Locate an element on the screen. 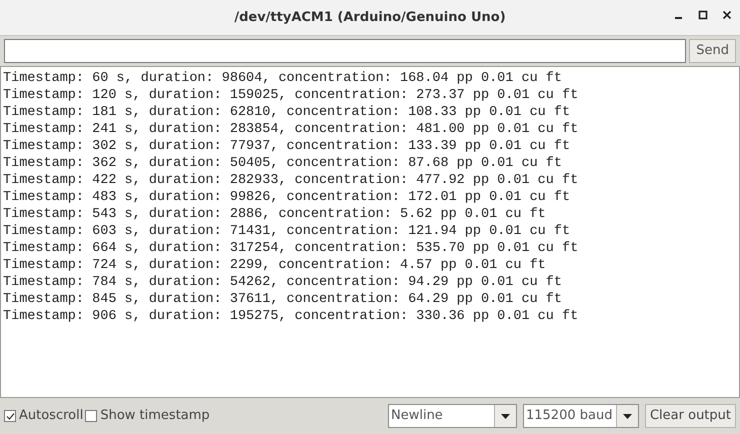 Image resolution: width=740 pixels, height=434 pixels. window-title: /dev/ttyACM1 (Arduino/Genuino Uno) is located at coordinates (370, 17).